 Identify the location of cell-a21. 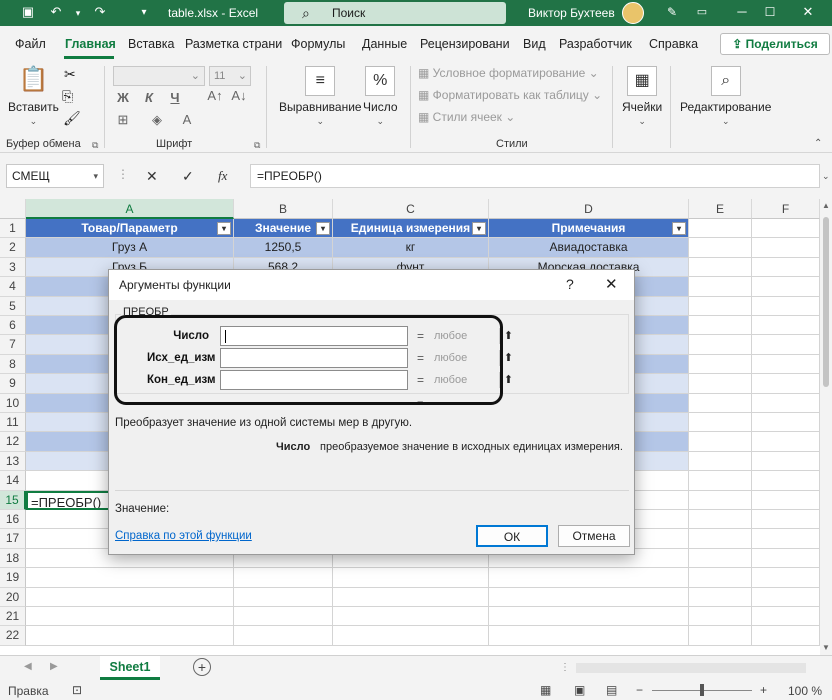
(130, 617).